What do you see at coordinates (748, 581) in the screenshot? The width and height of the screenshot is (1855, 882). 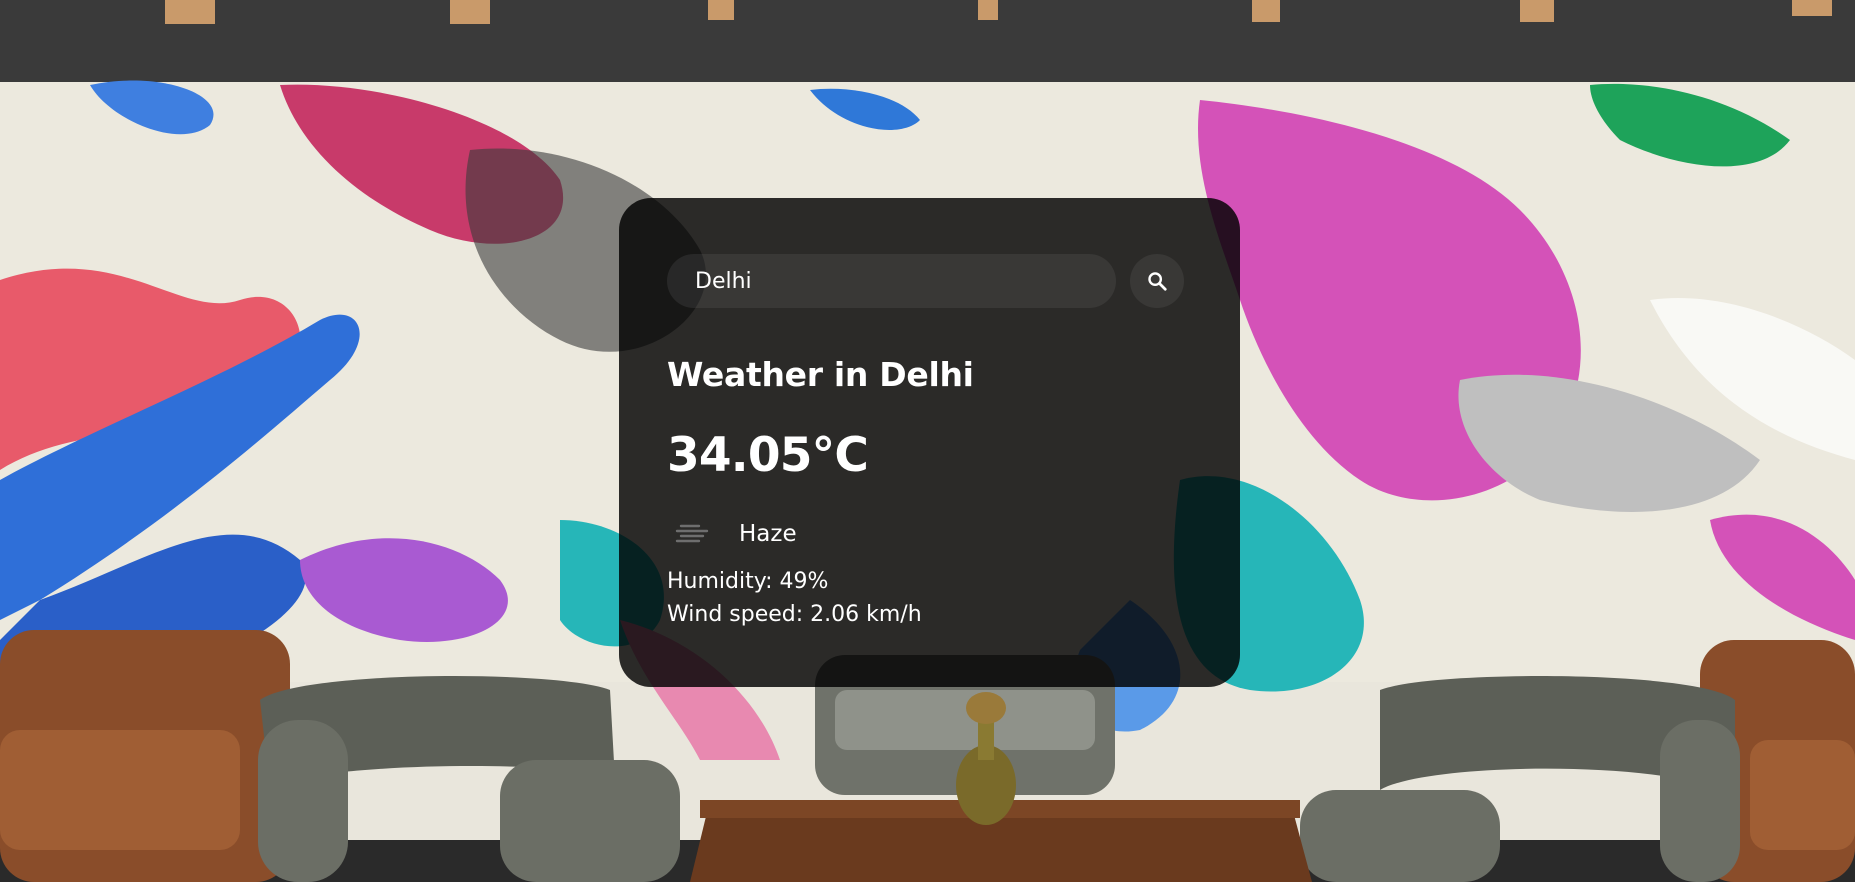 I see `humidity-text: Humidity: 49%` at bounding box center [748, 581].